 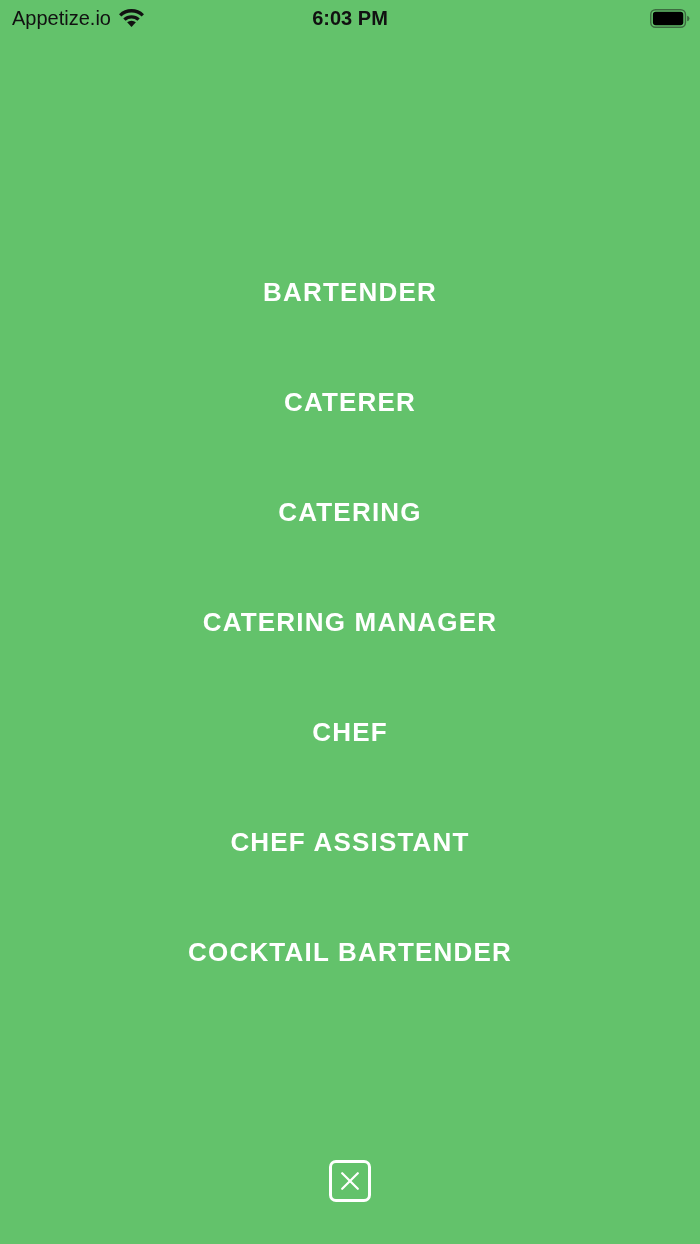 What do you see at coordinates (350, 952) in the screenshot?
I see `job-title-option: COCKTAIL BARTENDER` at bounding box center [350, 952].